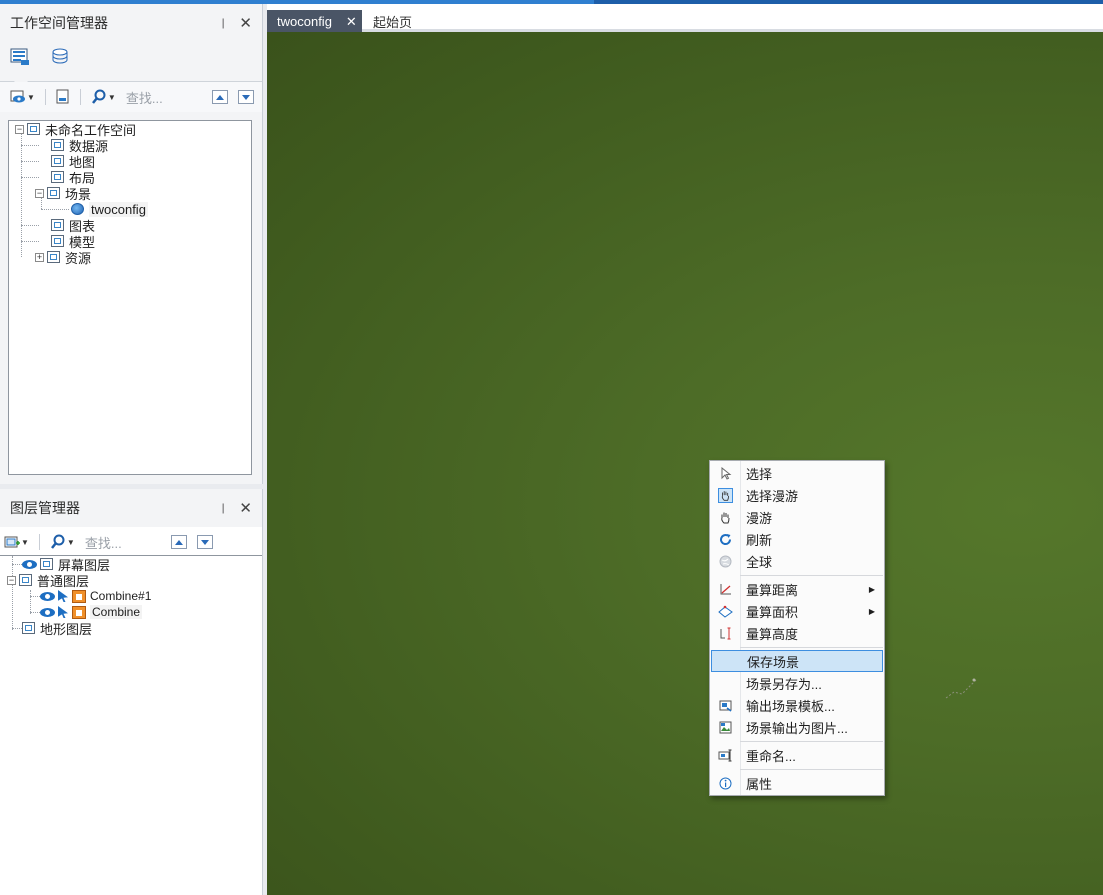 This screenshot has width=1103, height=895. I want to click on add-layer-icon, so click(12, 542).